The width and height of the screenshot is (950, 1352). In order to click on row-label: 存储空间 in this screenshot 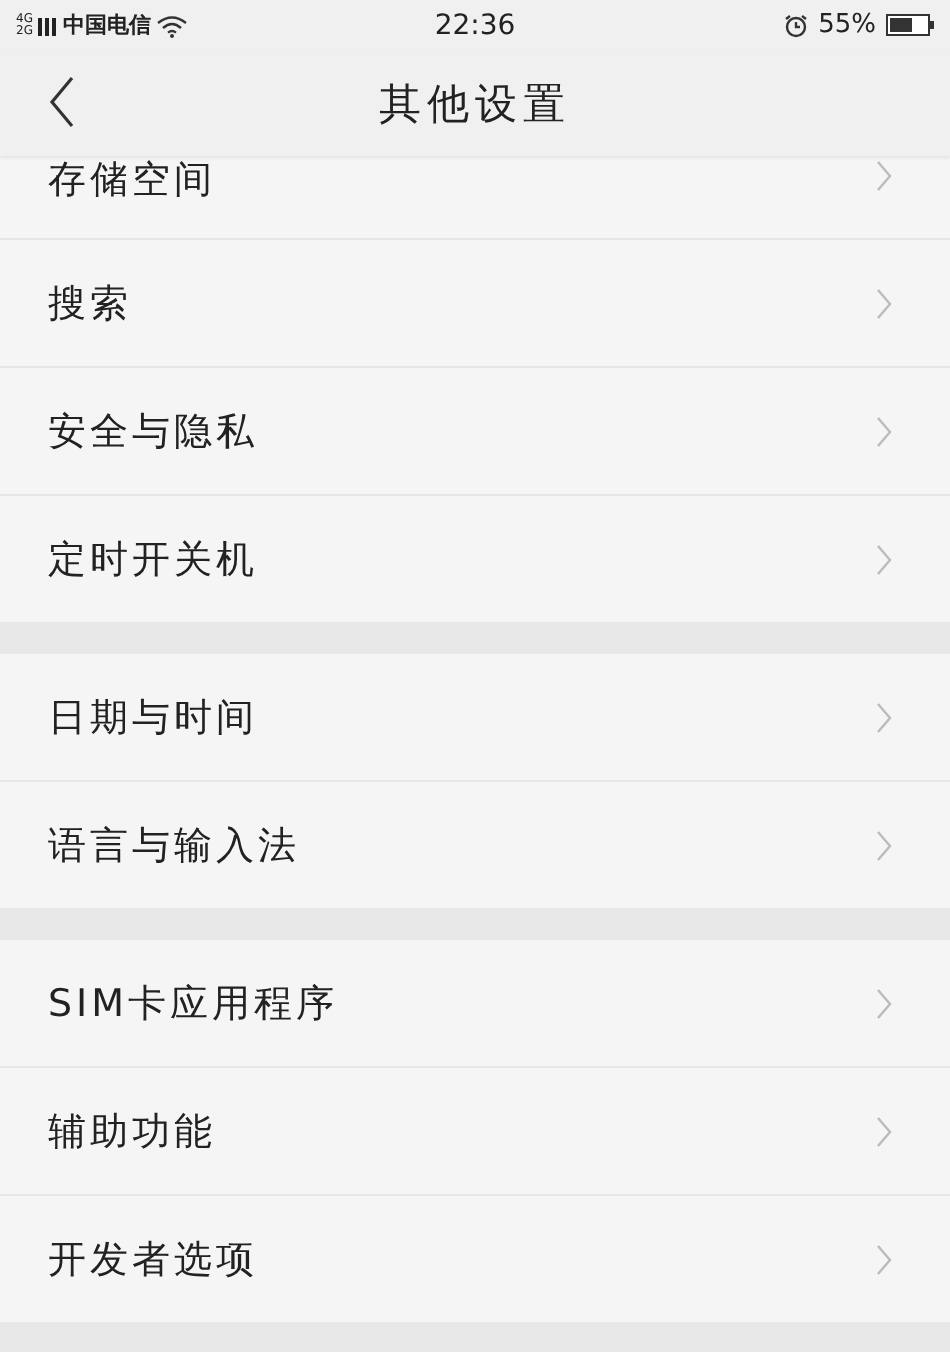, I will do `click(132, 181)`.